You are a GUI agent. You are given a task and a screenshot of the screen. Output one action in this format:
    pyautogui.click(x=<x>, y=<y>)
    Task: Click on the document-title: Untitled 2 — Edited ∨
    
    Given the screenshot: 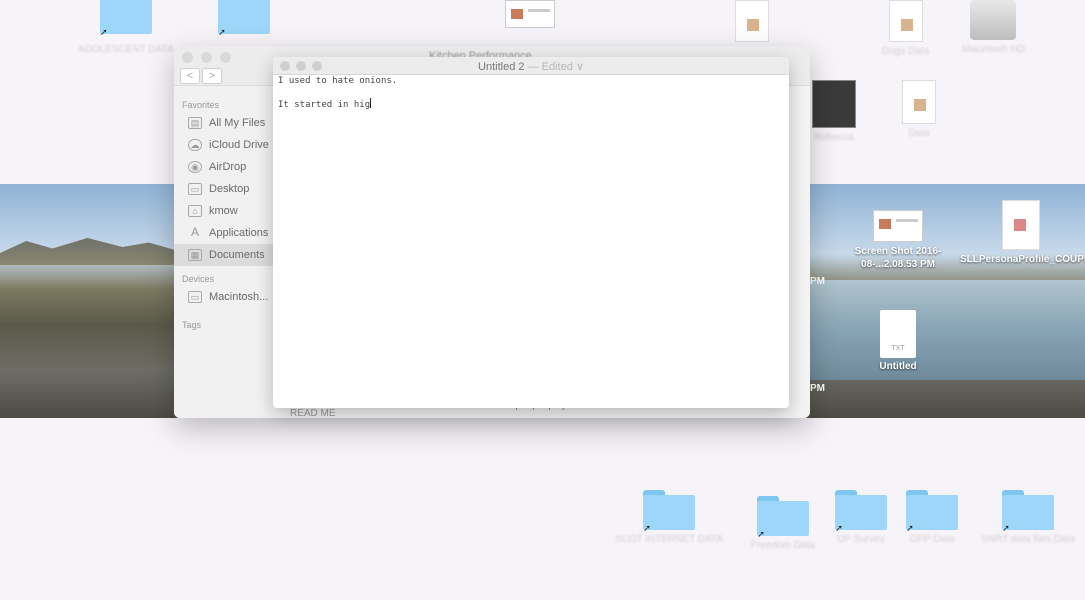 What is the action you would take?
    pyautogui.click(x=531, y=66)
    